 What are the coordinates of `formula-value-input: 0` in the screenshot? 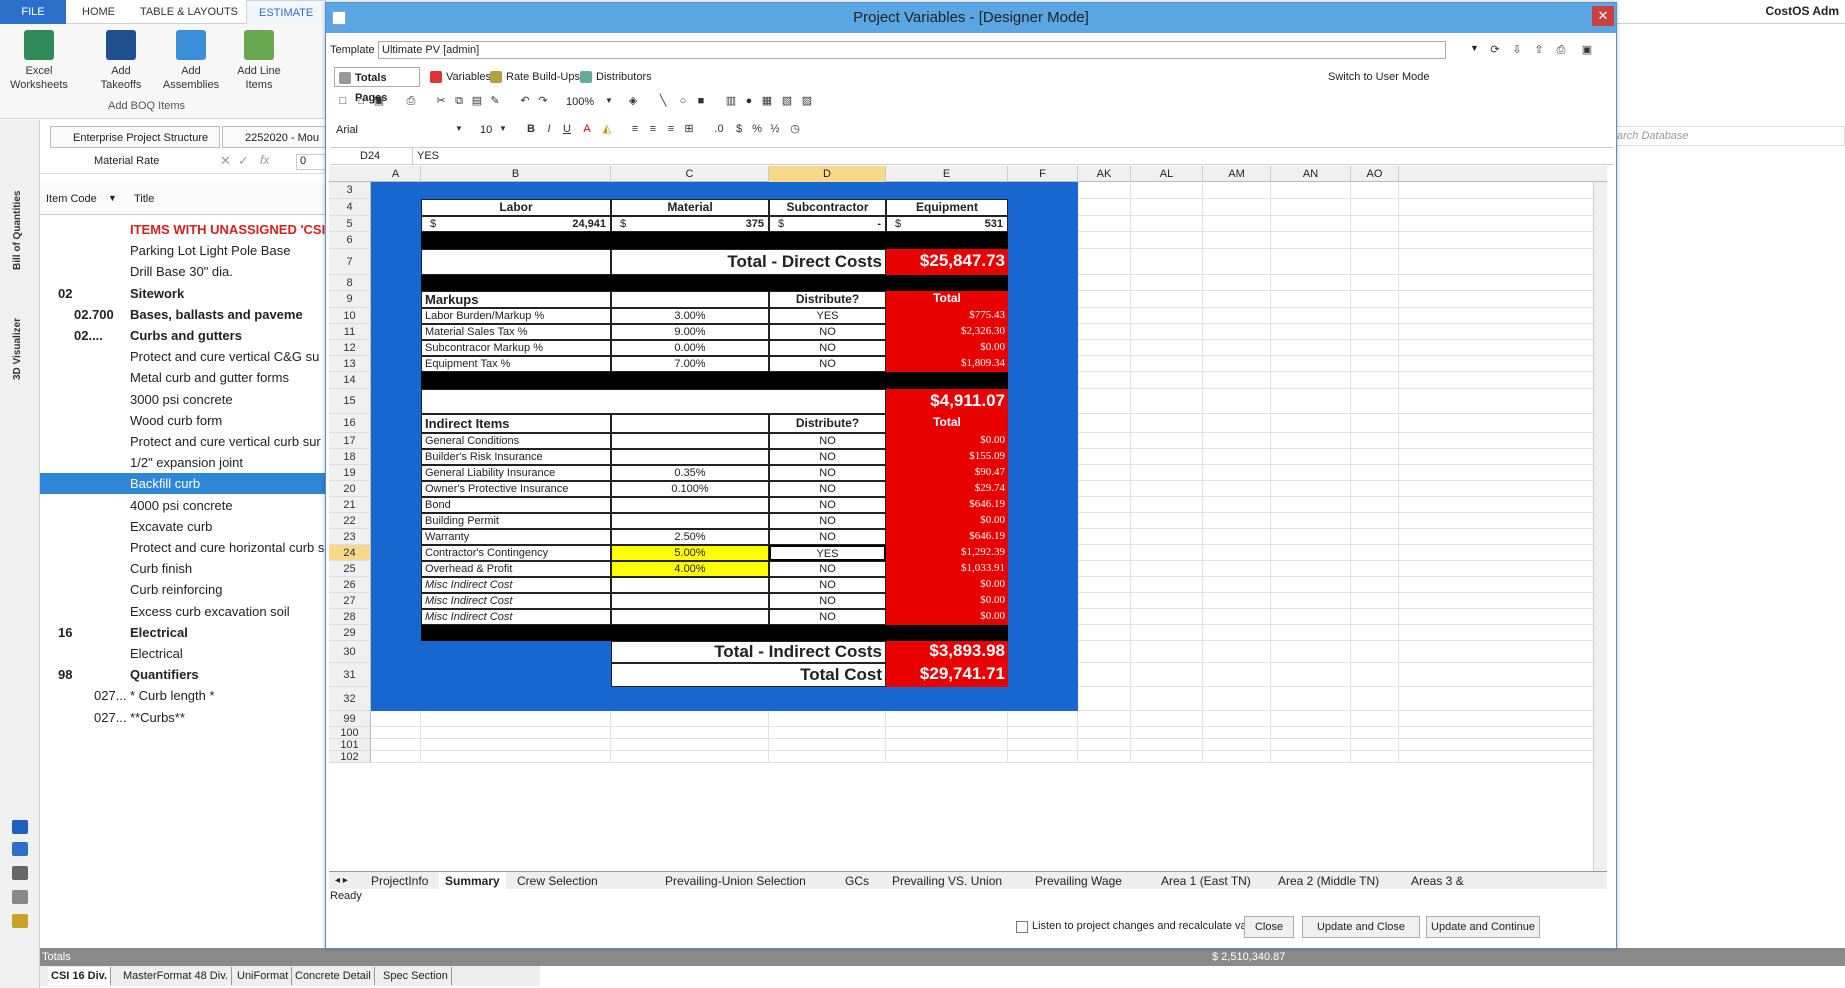 It's located at (311, 162).